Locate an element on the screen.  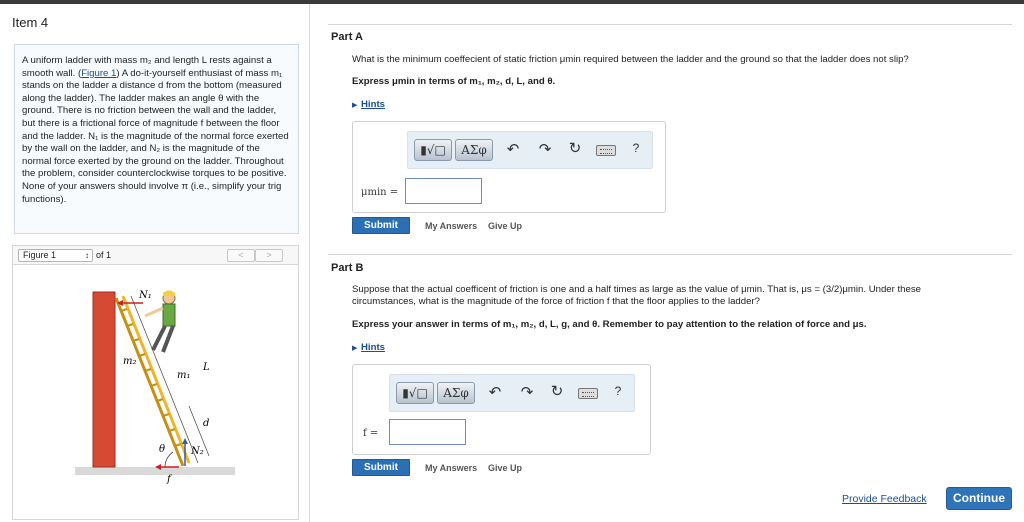
part-b-give-up-link: Give Up is located at coordinates (505, 468).